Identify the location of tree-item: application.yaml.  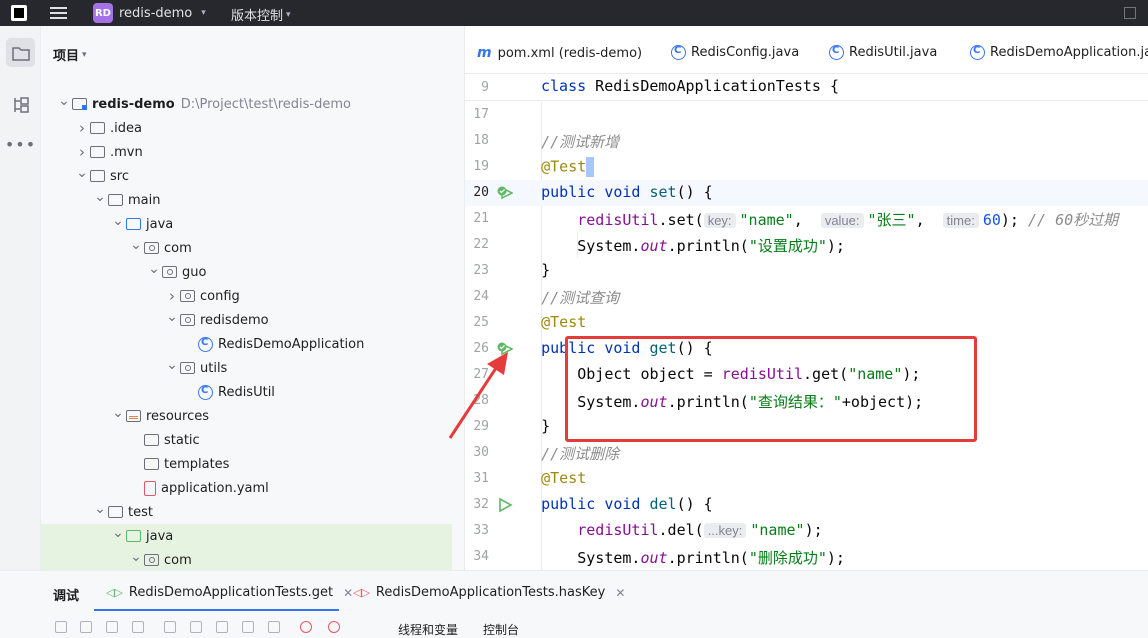
(246, 488).